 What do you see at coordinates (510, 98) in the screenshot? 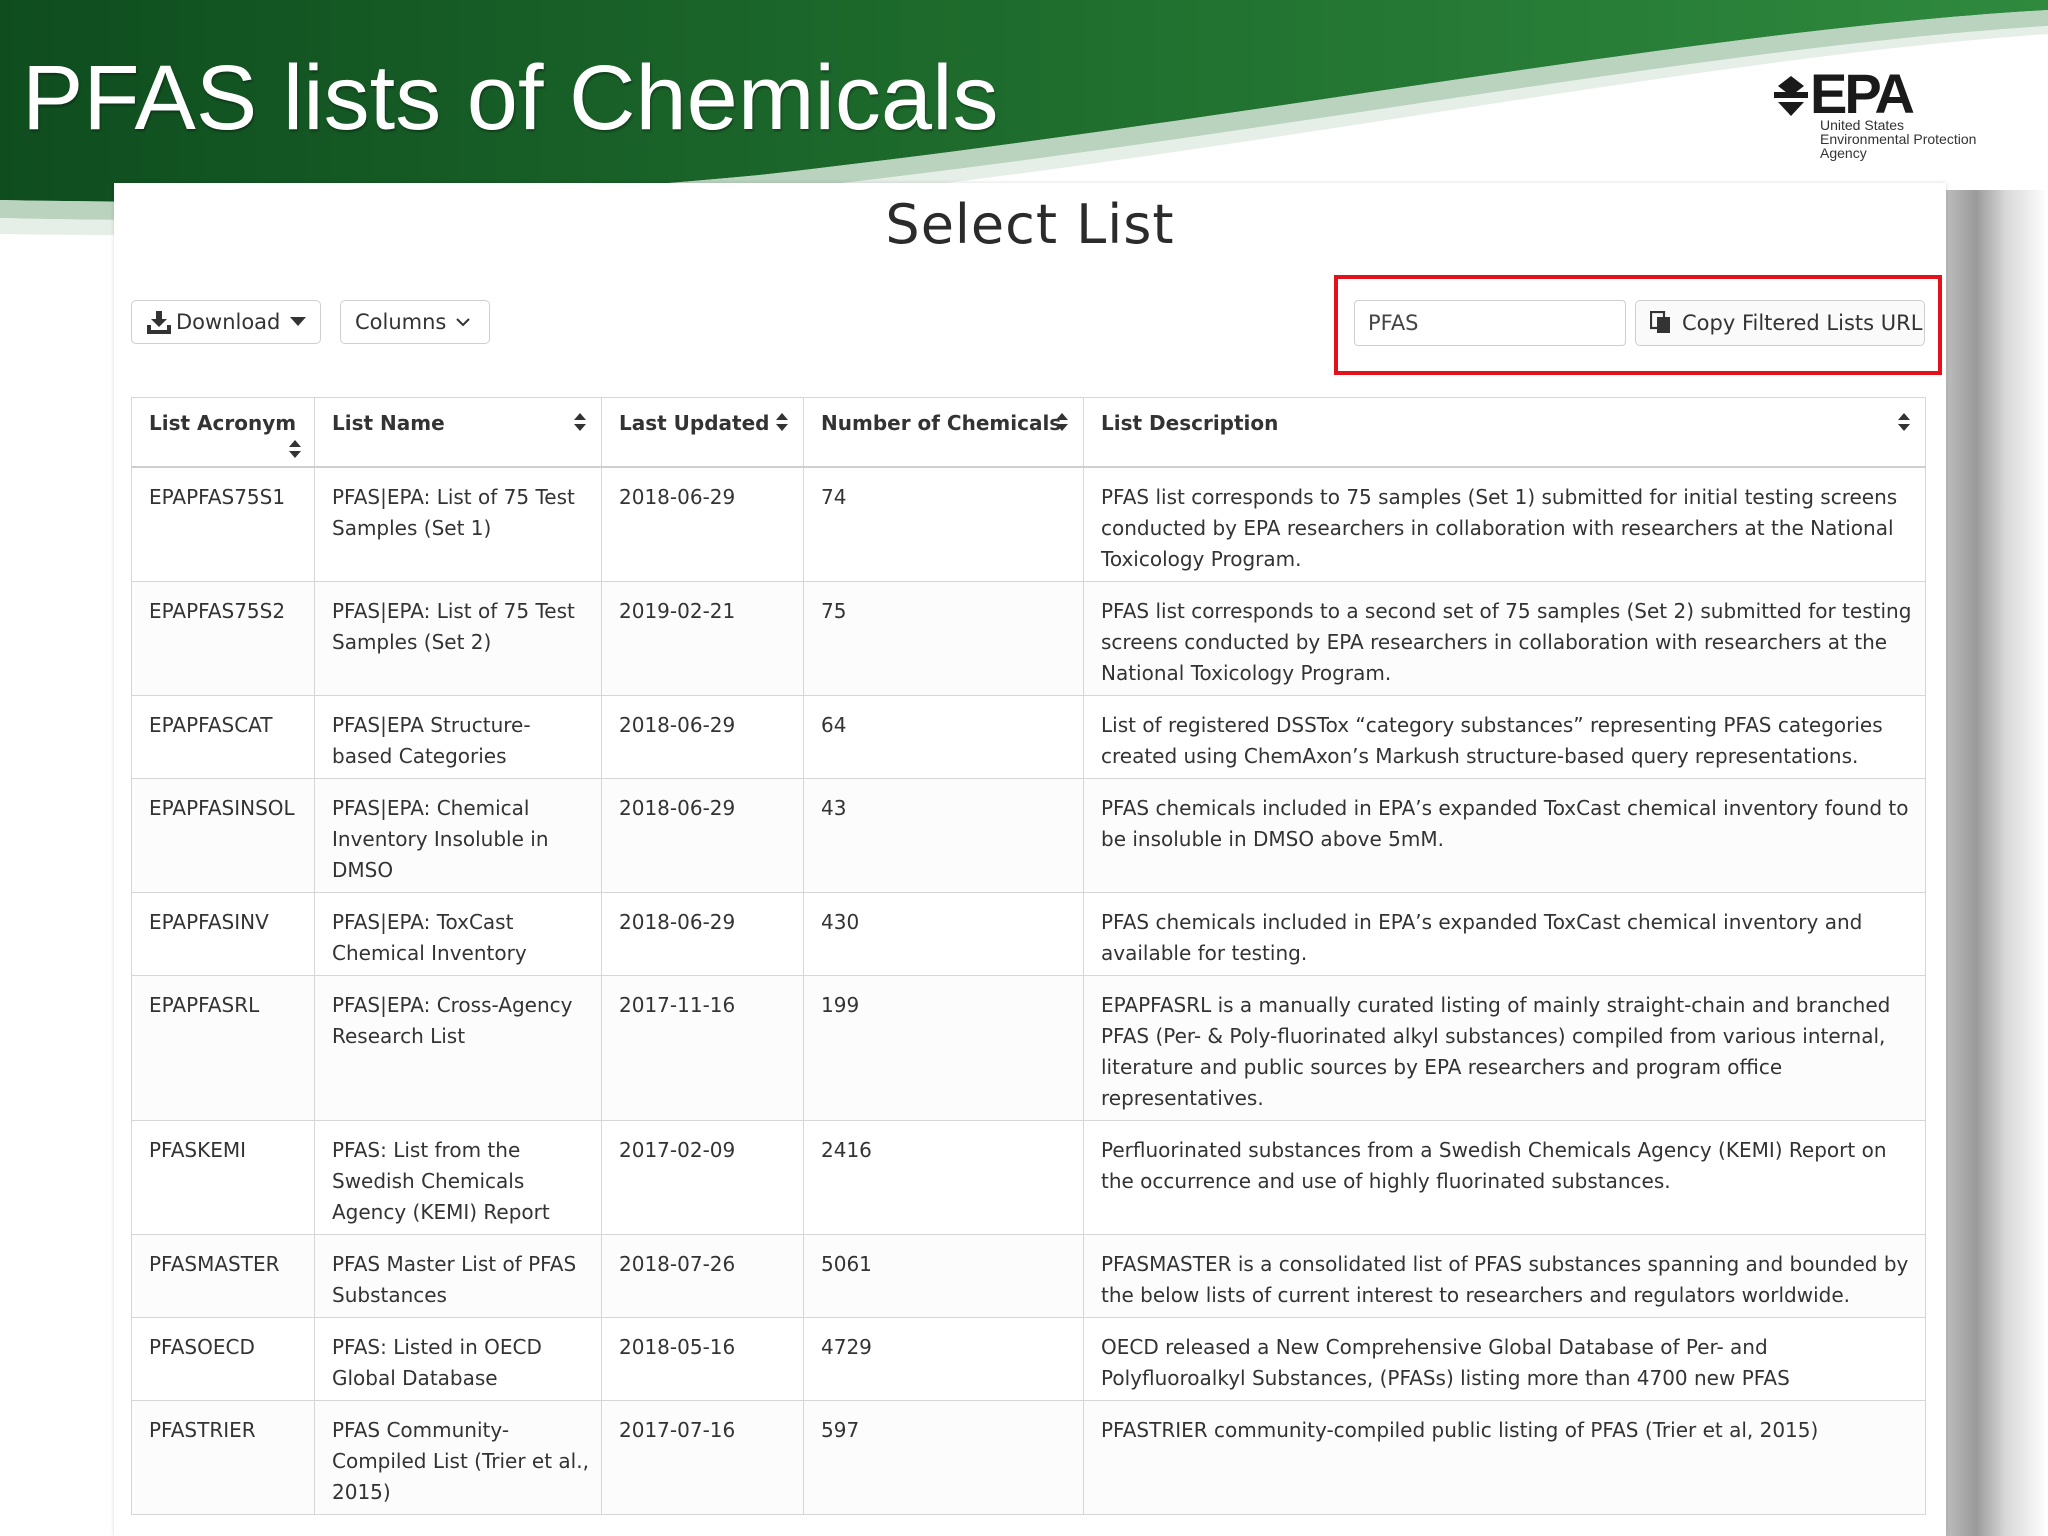
I see `slide-title: PFAS lists of Chemicals` at bounding box center [510, 98].